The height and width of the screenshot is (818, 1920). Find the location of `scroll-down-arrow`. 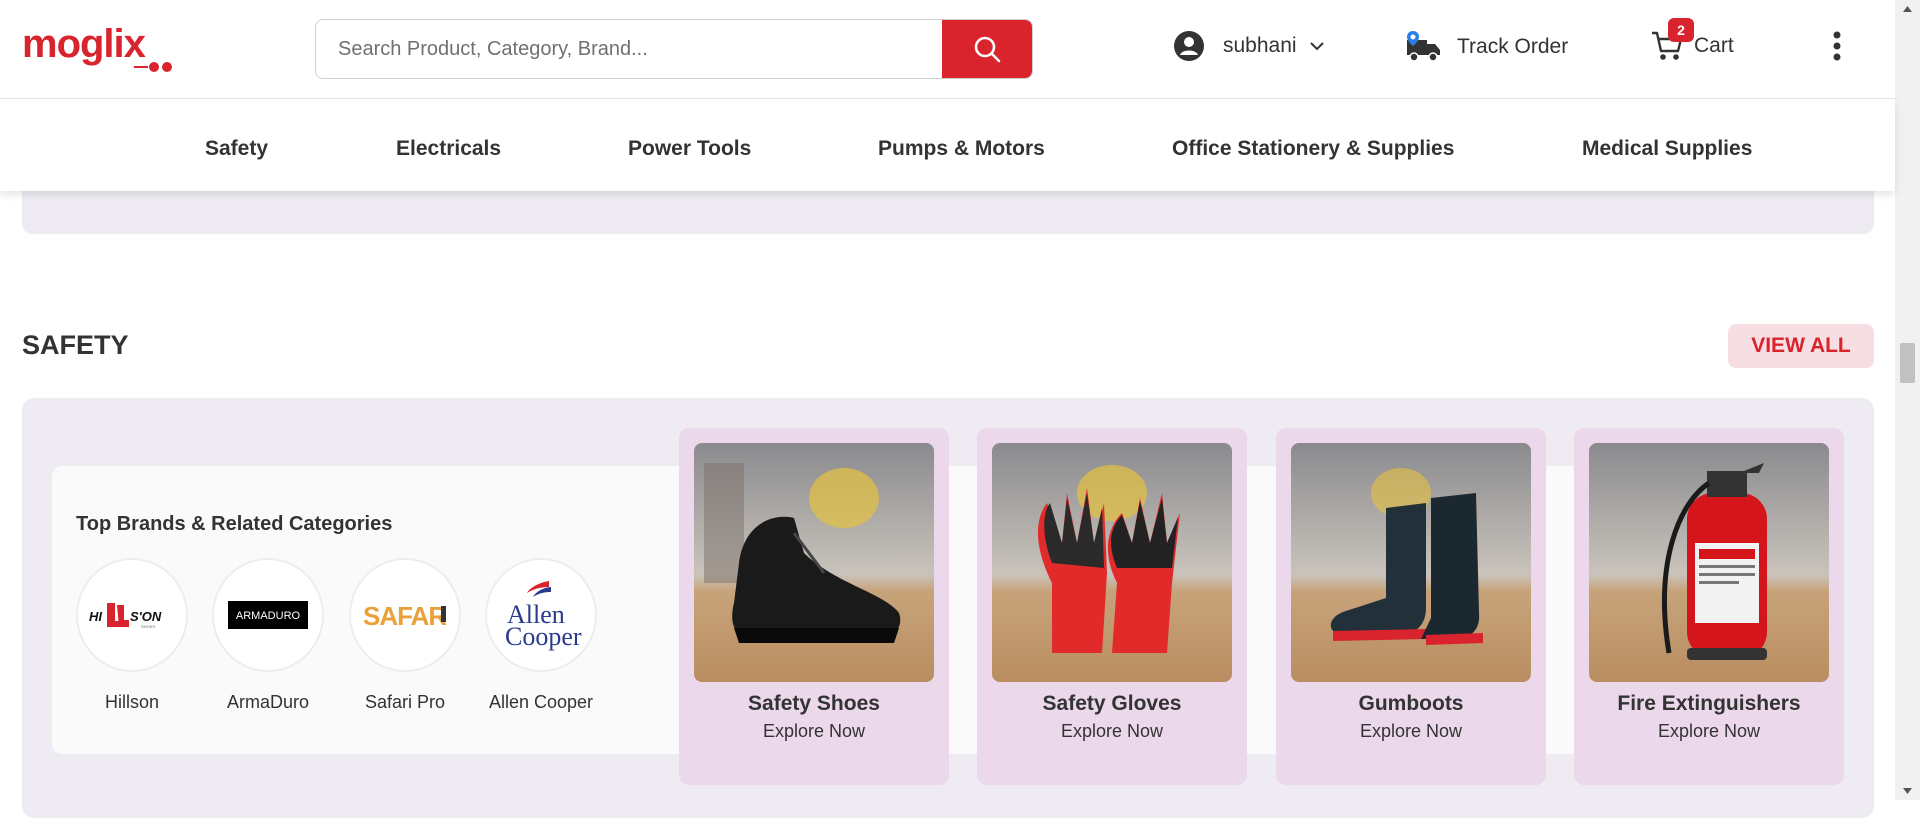

scroll-down-arrow is located at coordinates (1907, 791).